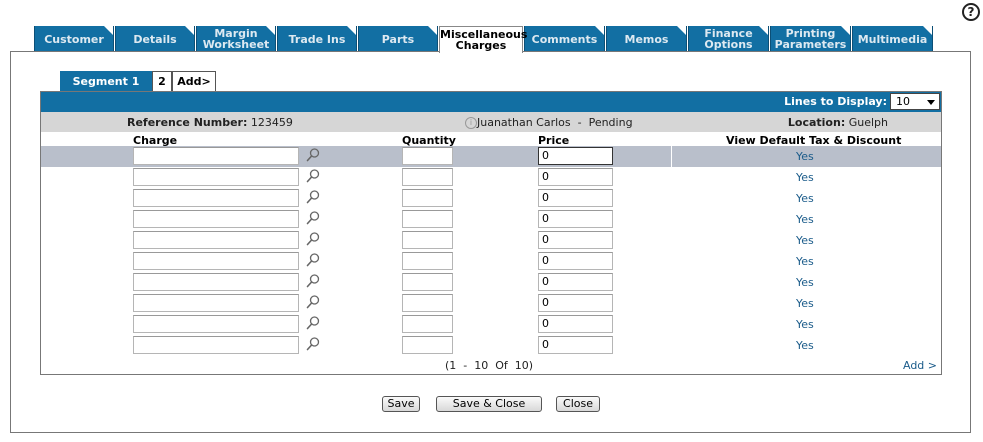 This screenshot has width=983, height=442. I want to click on save-close-button: Save & Close, so click(489, 404).